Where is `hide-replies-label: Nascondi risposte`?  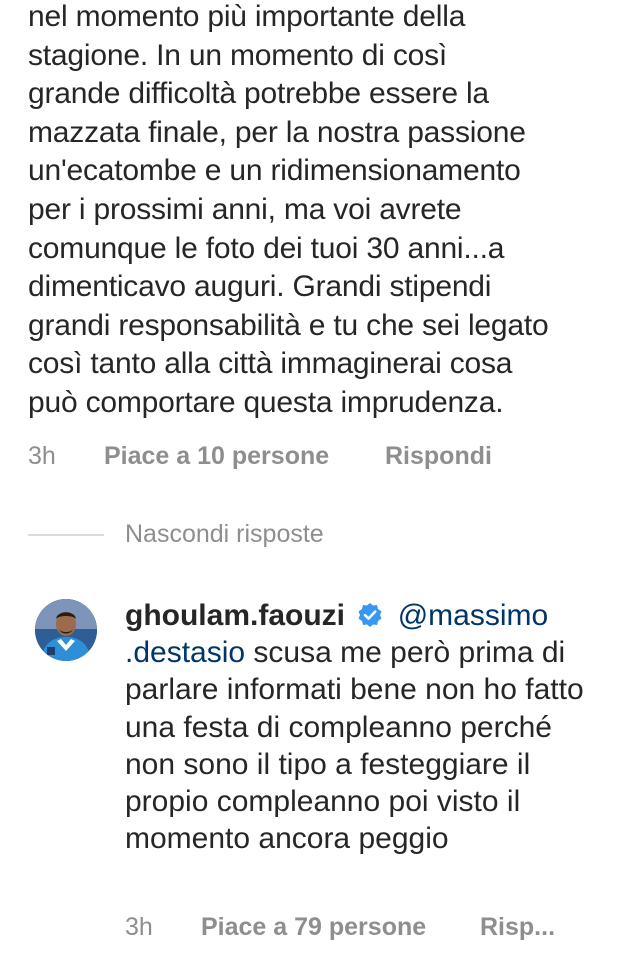 hide-replies-label: Nascondi risposte is located at coordinates (224, 534).